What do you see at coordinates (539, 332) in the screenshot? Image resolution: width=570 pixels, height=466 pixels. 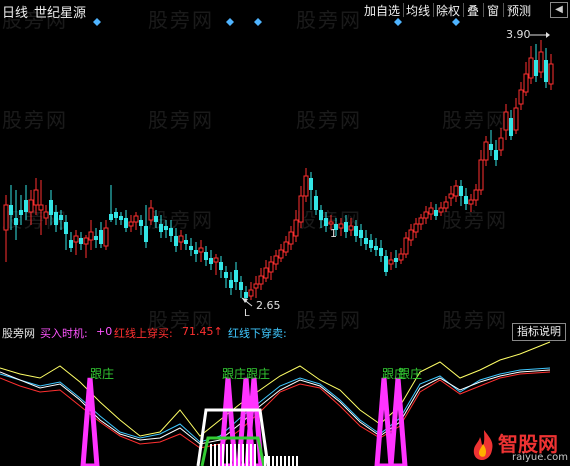 I see `indicator-help-button: 指标说明` at bounding box center [539, 332].